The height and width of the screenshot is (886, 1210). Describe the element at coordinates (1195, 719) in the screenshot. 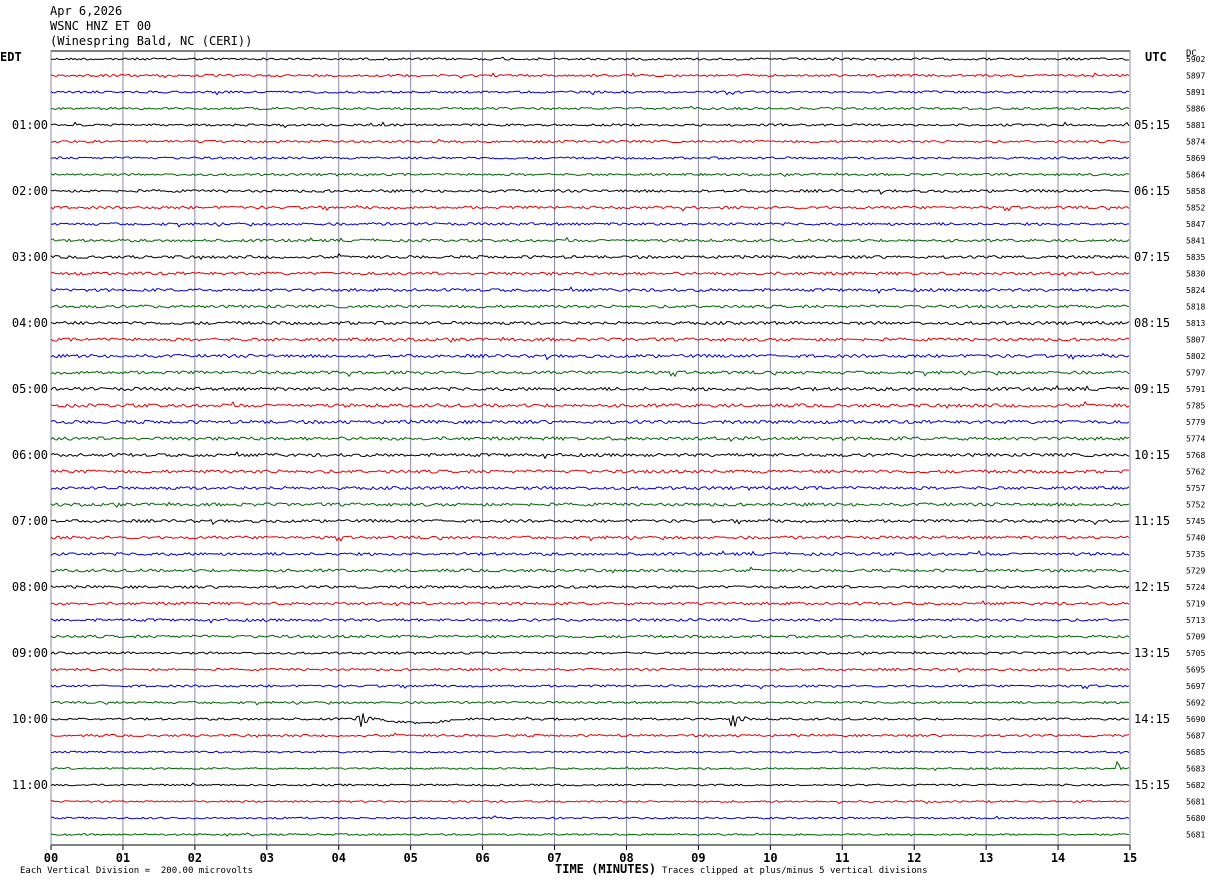

I see `dc-offset-label-40: 5690` at that location.